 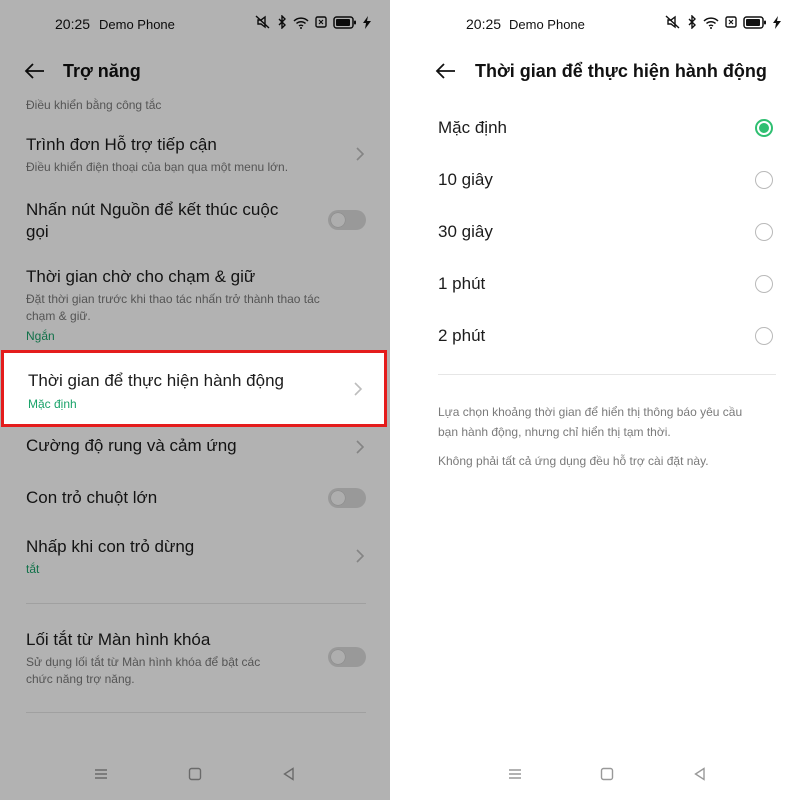 What do you see at coordinates (465, 231) in the screenshot?
I see `option-label: 30 giây` at bounding box center [465, 231].